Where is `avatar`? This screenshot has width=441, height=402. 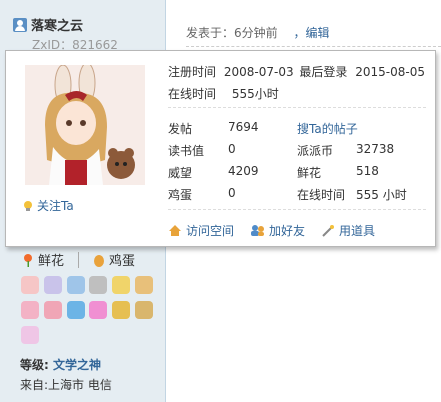
avatar is located at coordinates (85, 125).